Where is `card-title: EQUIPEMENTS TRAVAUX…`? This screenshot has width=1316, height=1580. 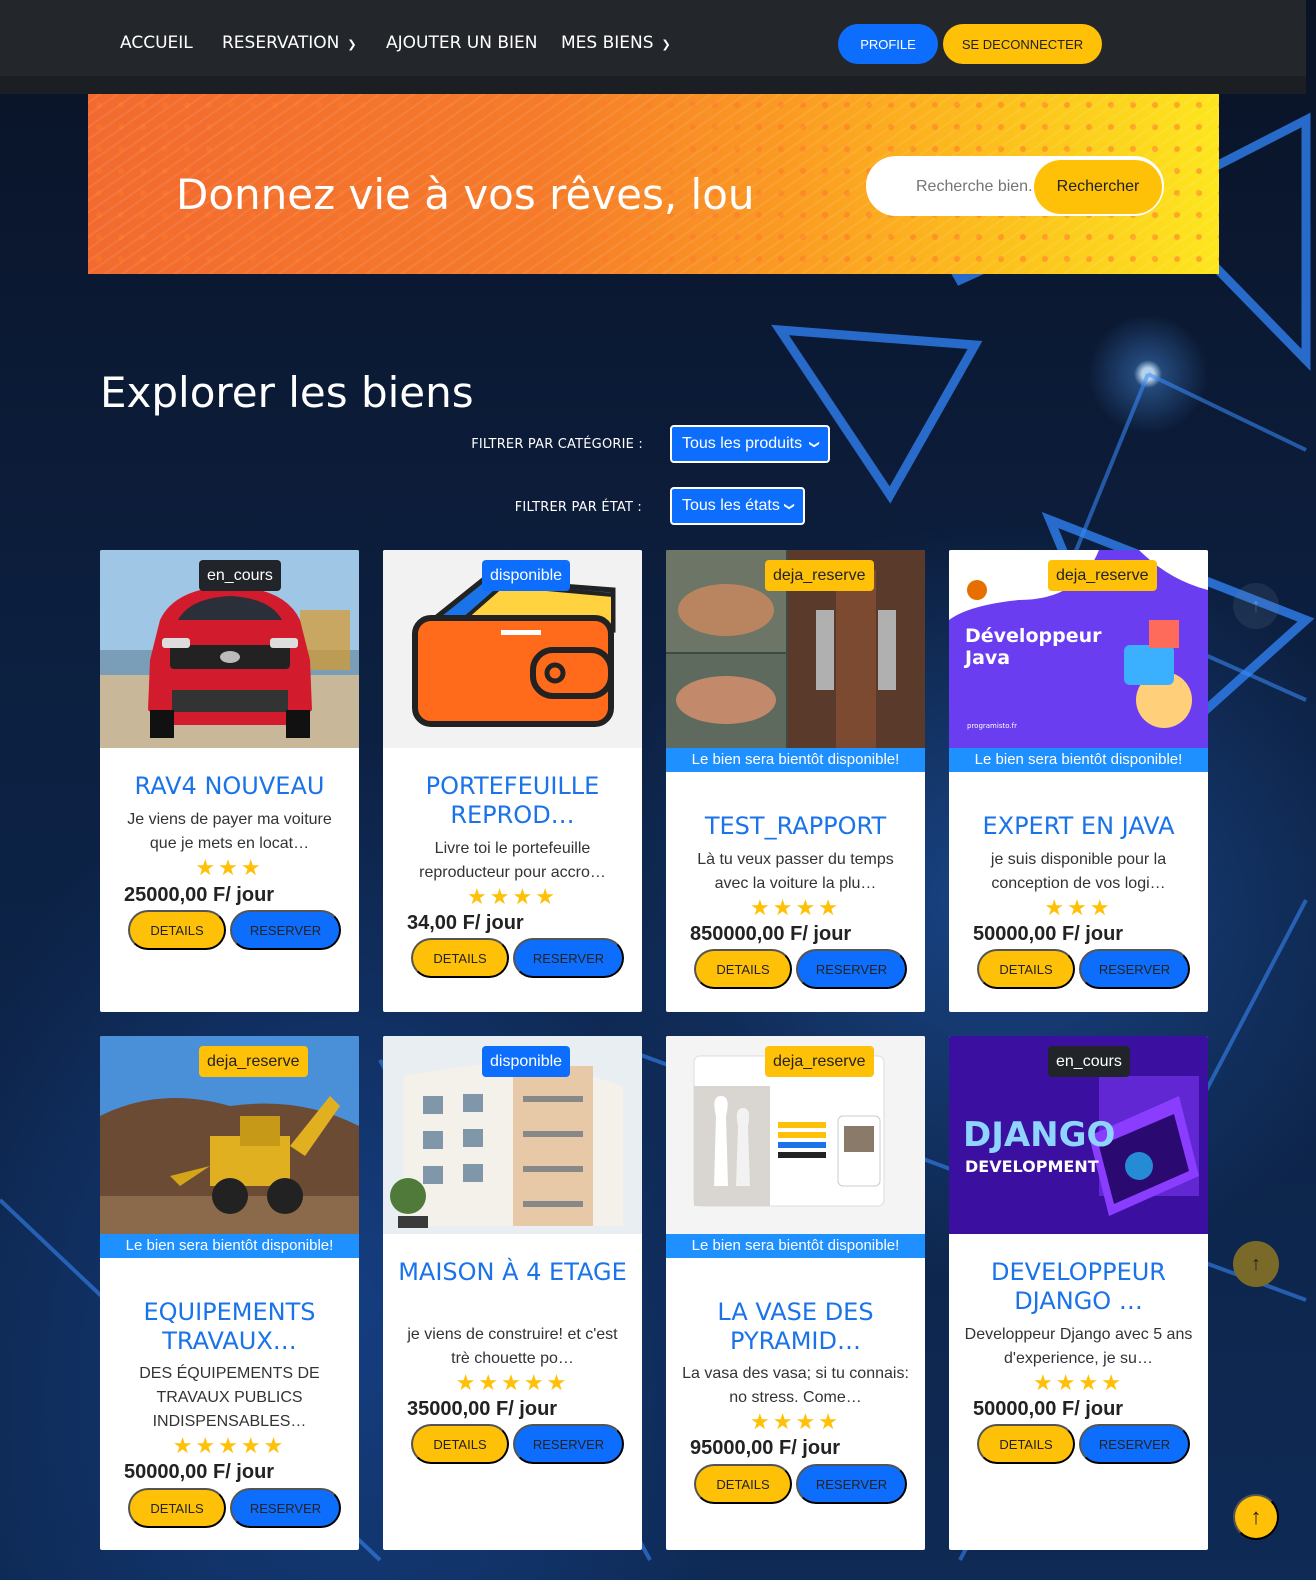
card-title: EQUIPEMENTS TRAVAUX… is located at coordinates (229, 1326).